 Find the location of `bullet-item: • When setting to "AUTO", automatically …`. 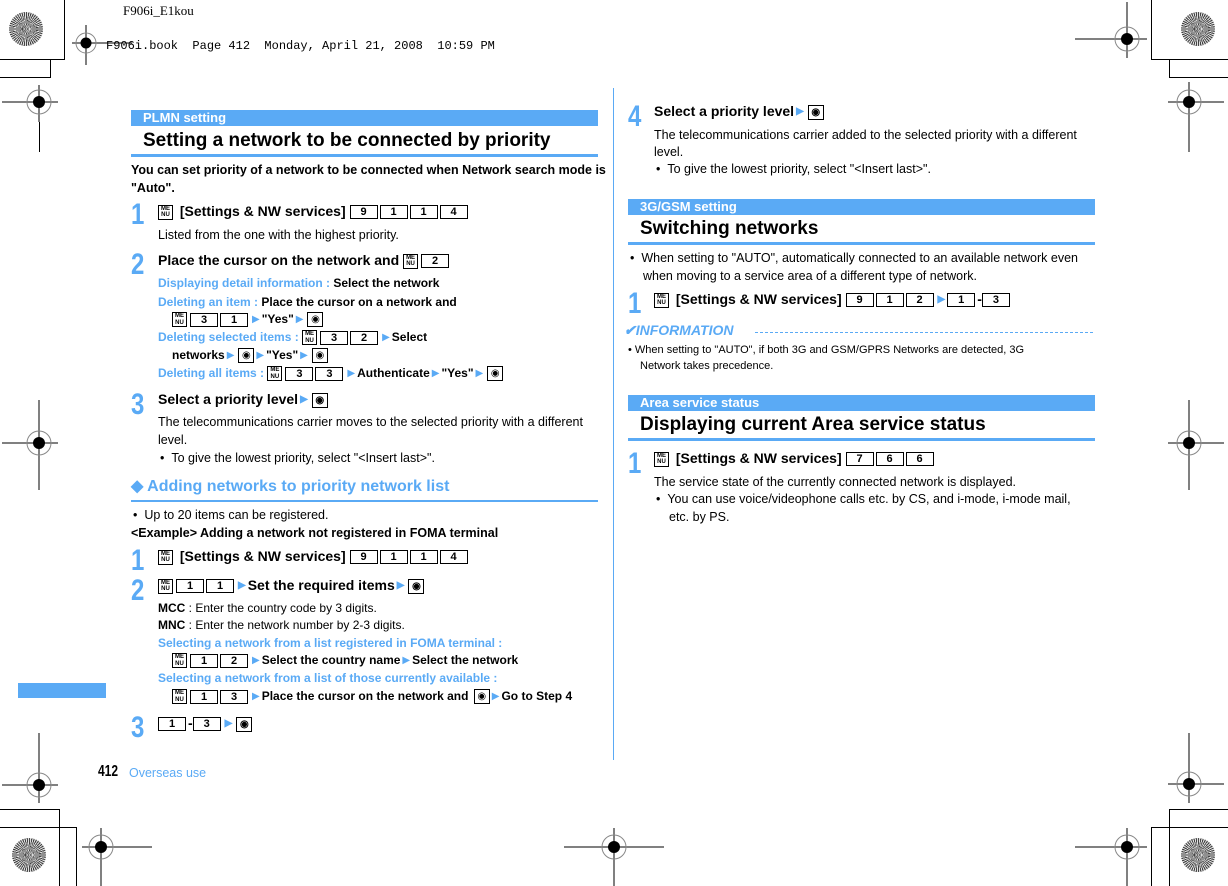

bullet-item: • When setting to "AUTO", automatically … is located at coordinates (854, 258).